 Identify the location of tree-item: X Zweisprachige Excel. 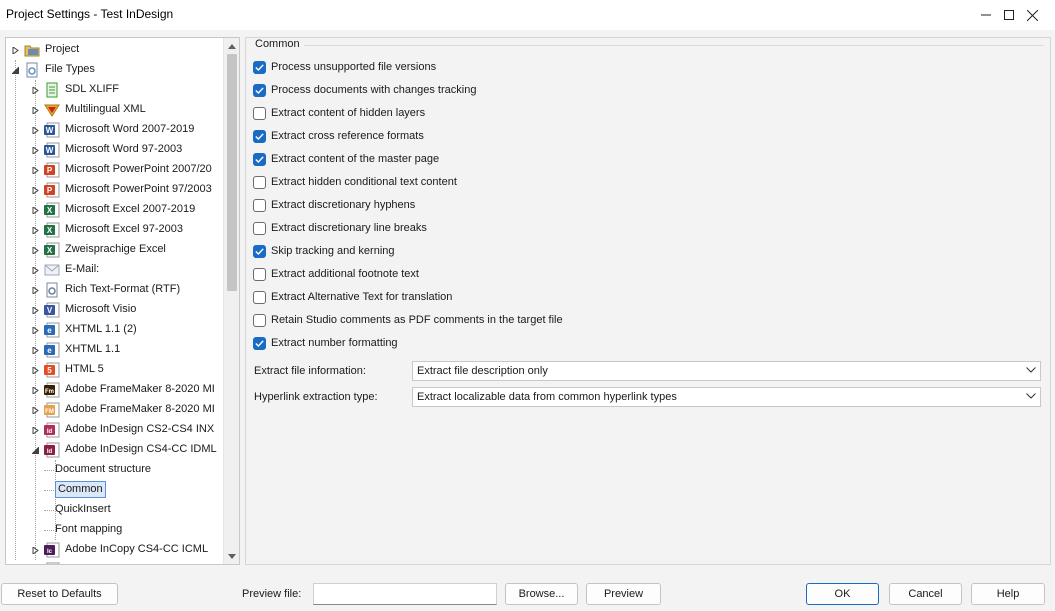
(115, 250).